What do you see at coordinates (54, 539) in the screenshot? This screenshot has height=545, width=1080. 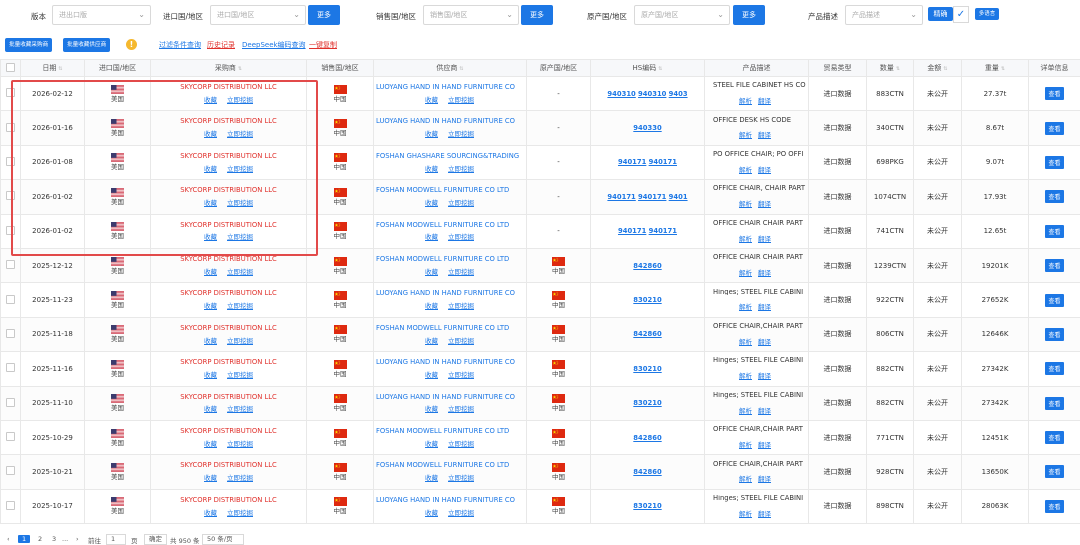 I see `page-3-button: 3` at bounding box center [54, 539].